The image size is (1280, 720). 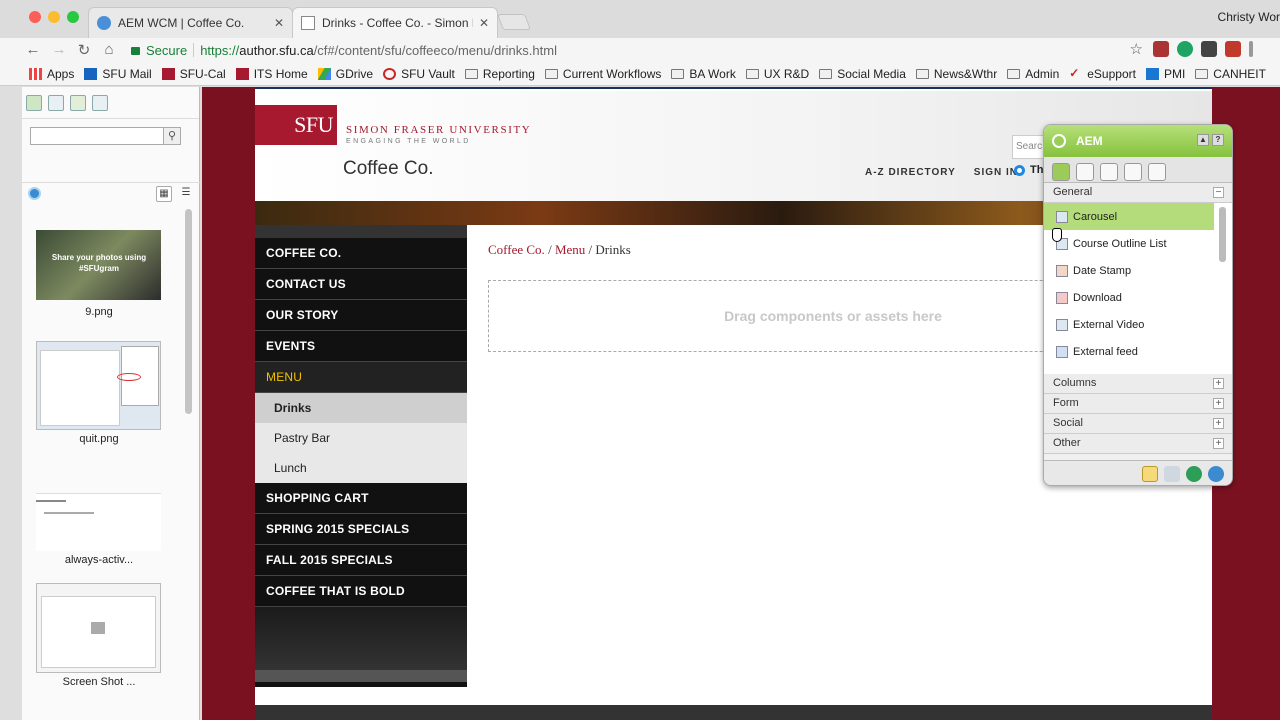 What do you see at coordinates (186, 194) in the screenshot?
I see `list-view-icon: ☰` at bounding box center [186, 194].